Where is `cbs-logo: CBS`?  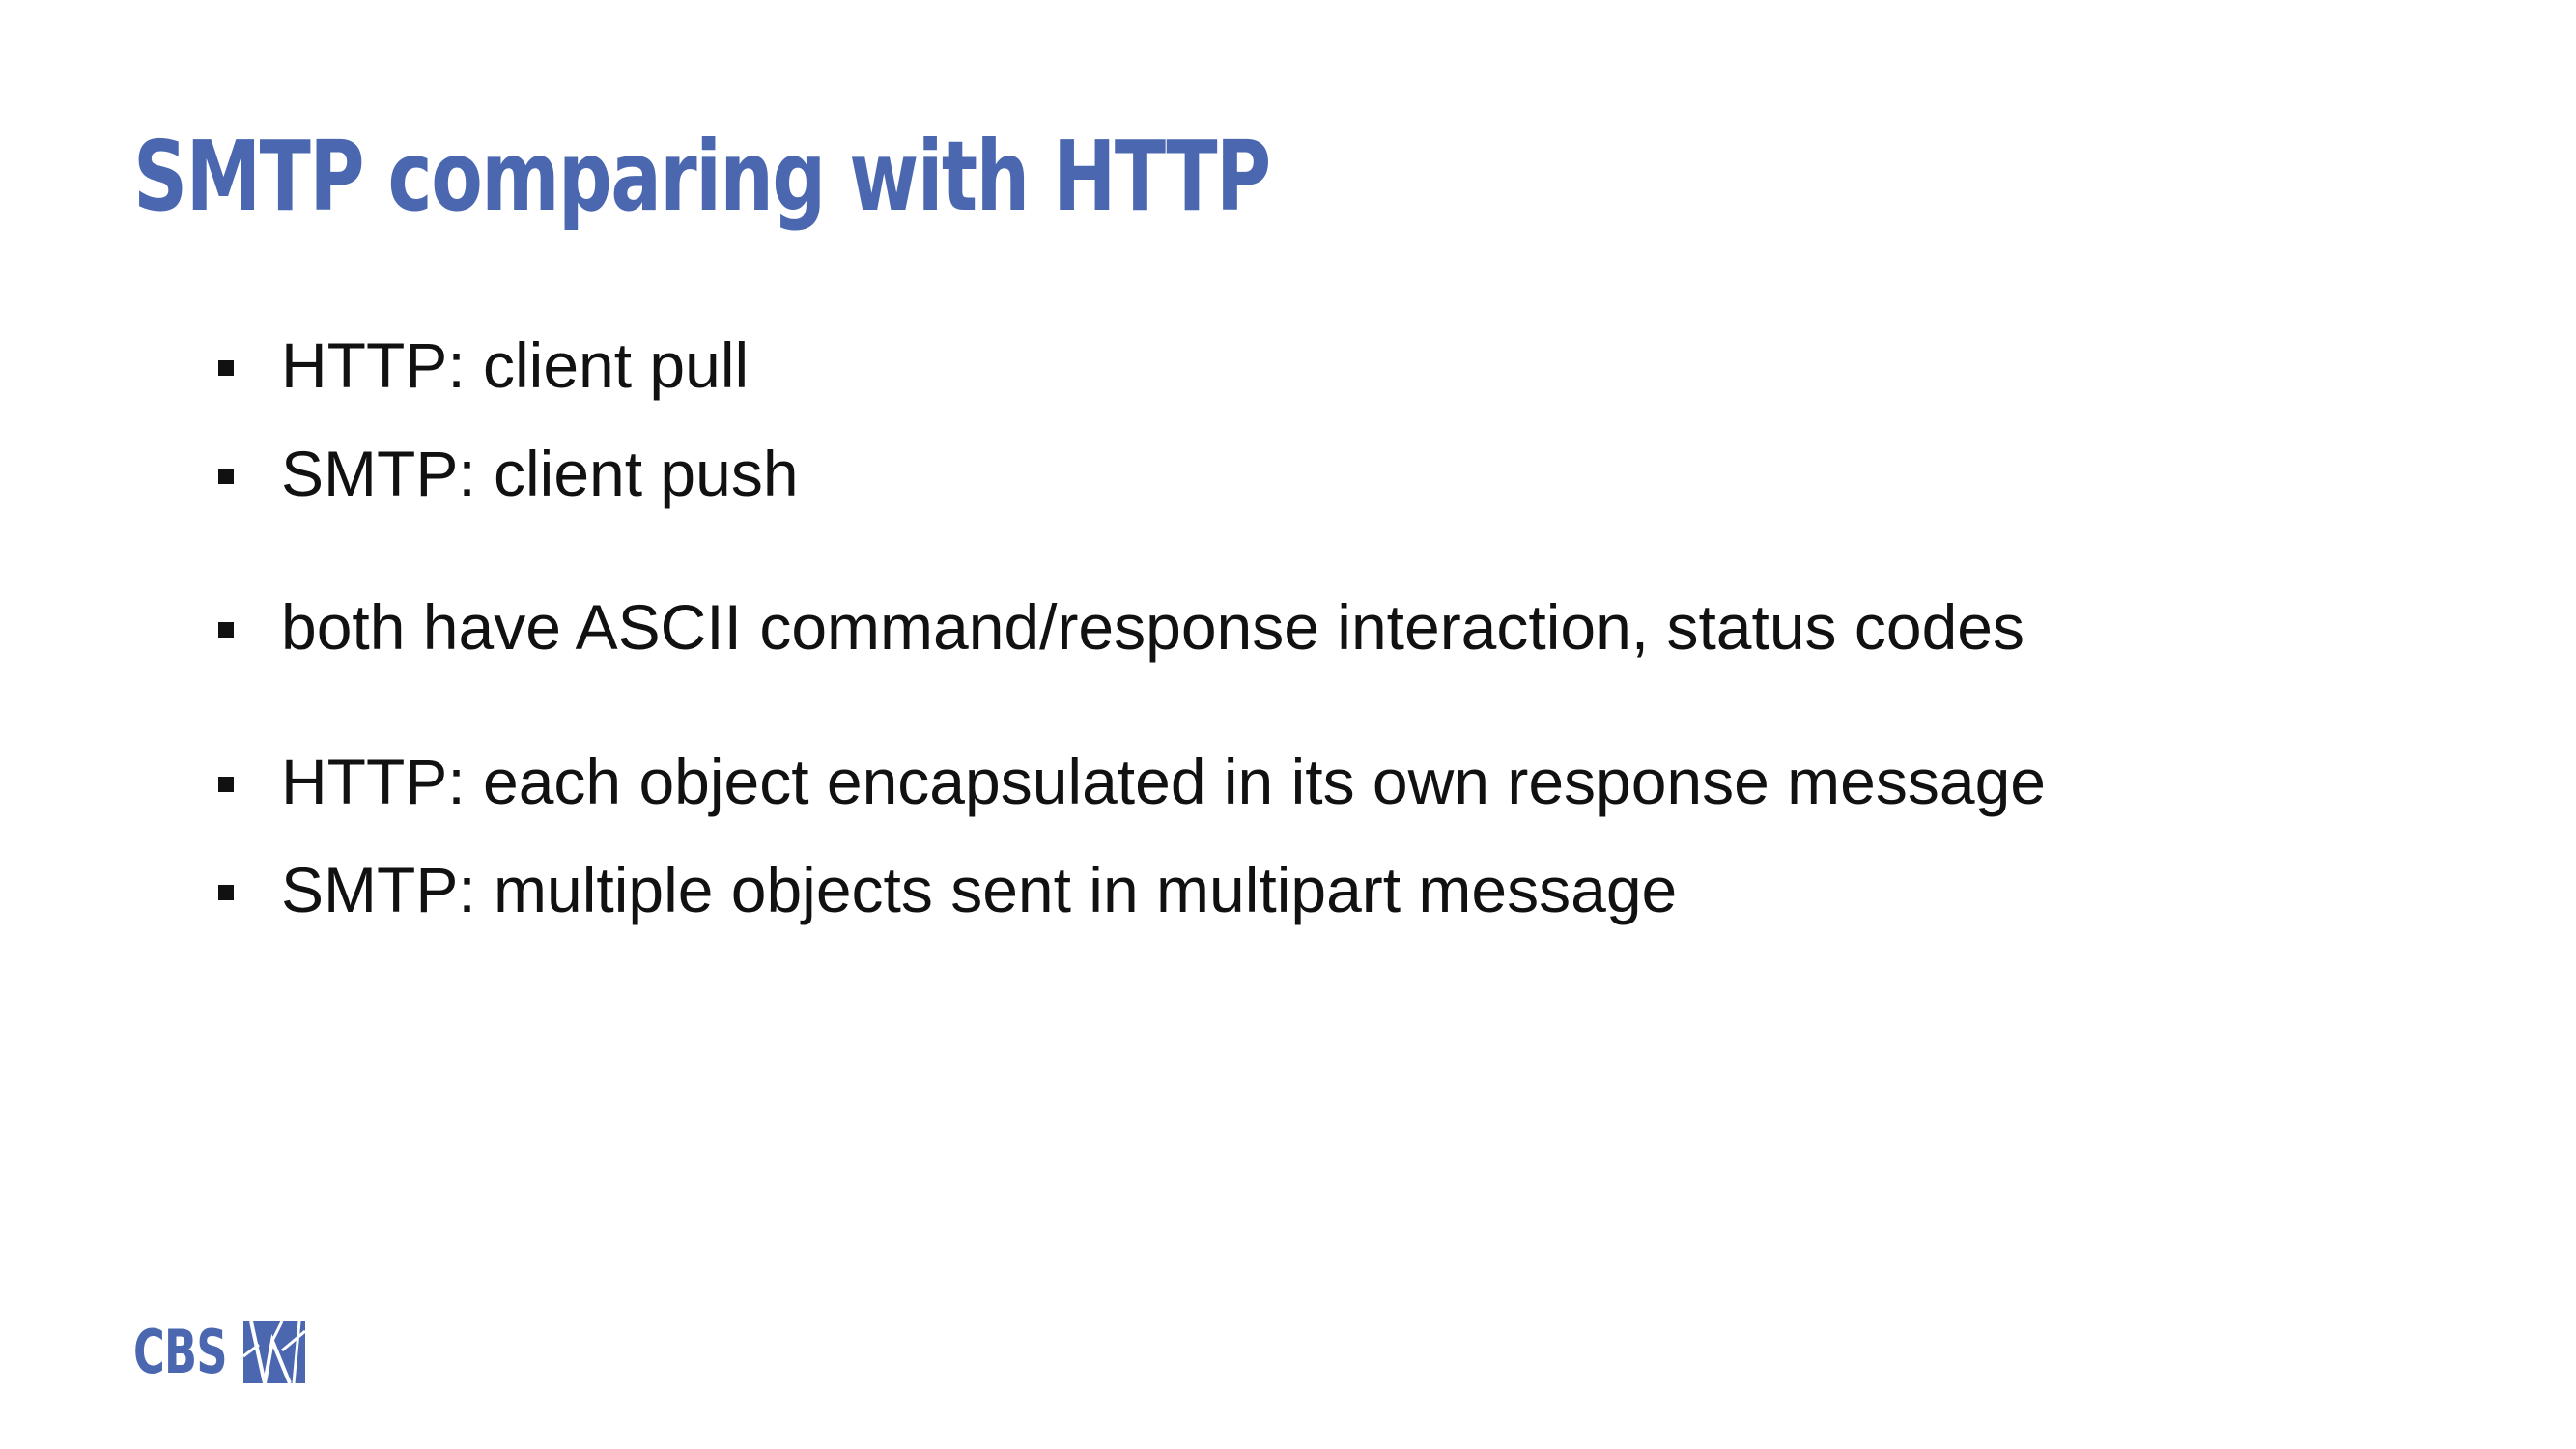 cbs-logo: CBS is located at coordinates (220, 1352).